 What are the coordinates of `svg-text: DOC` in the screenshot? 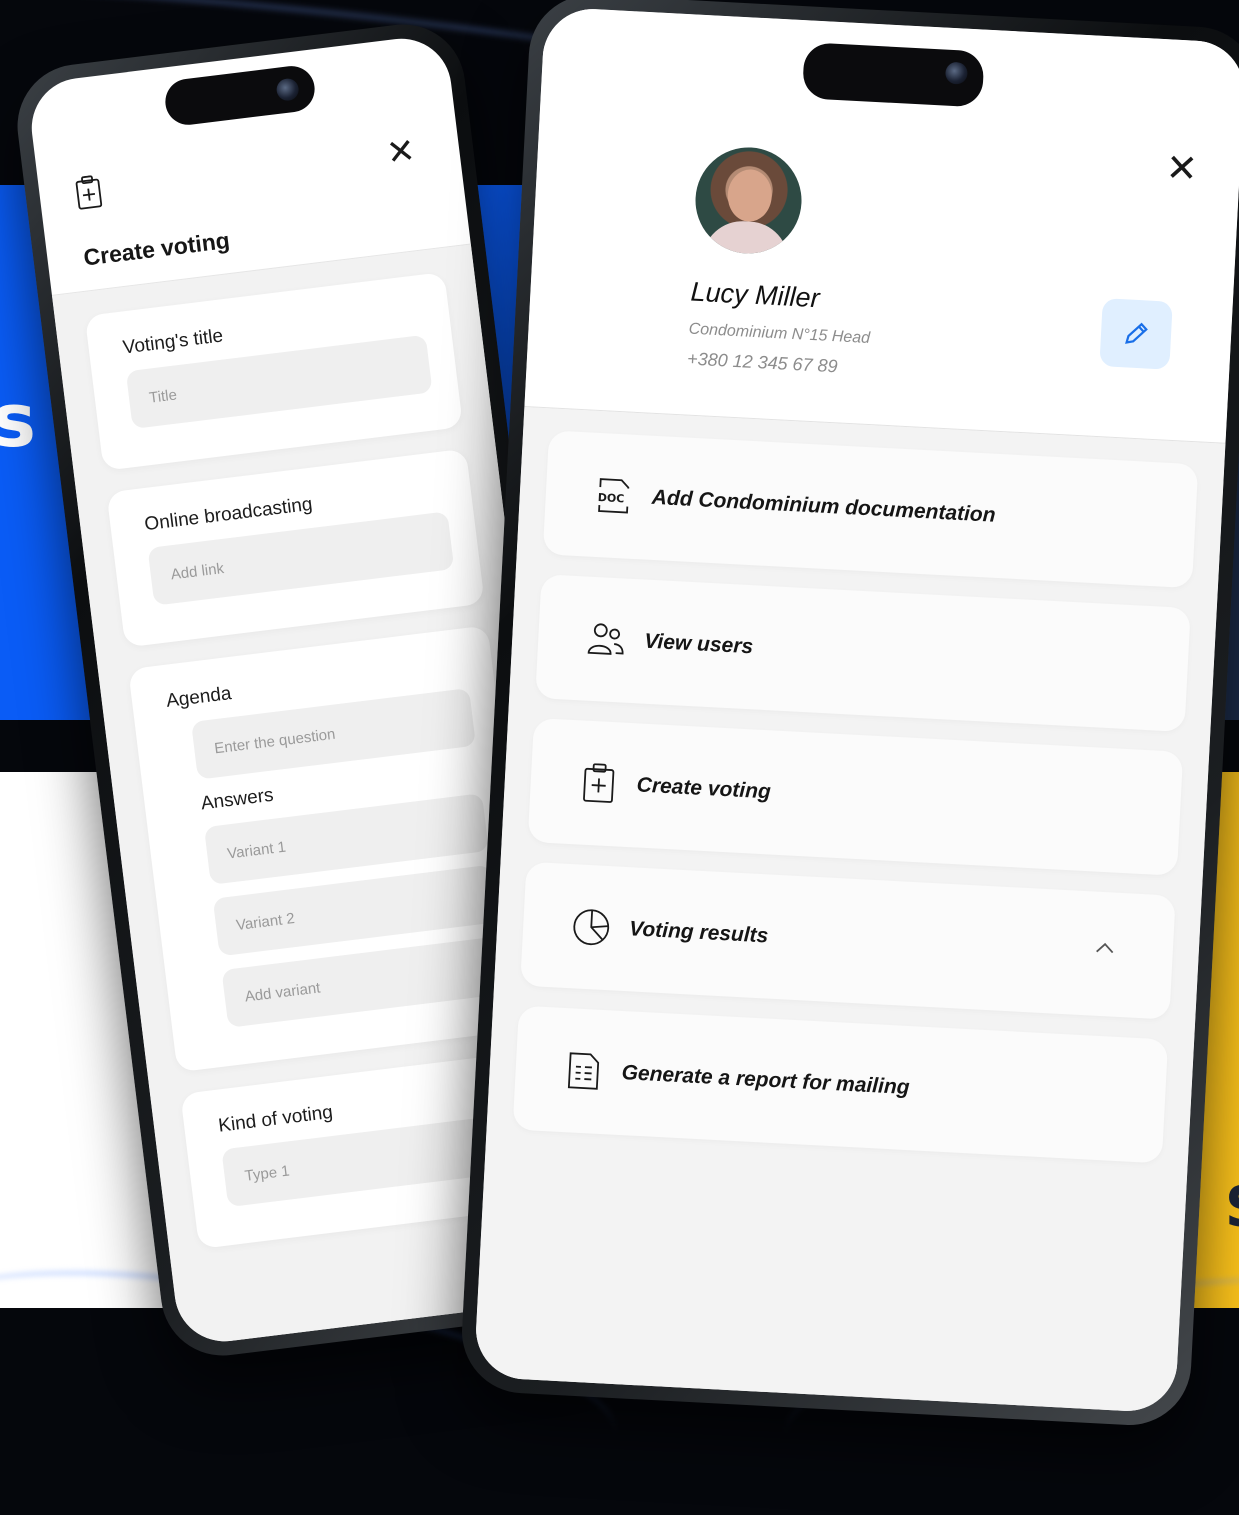 It's located at (610, 498).